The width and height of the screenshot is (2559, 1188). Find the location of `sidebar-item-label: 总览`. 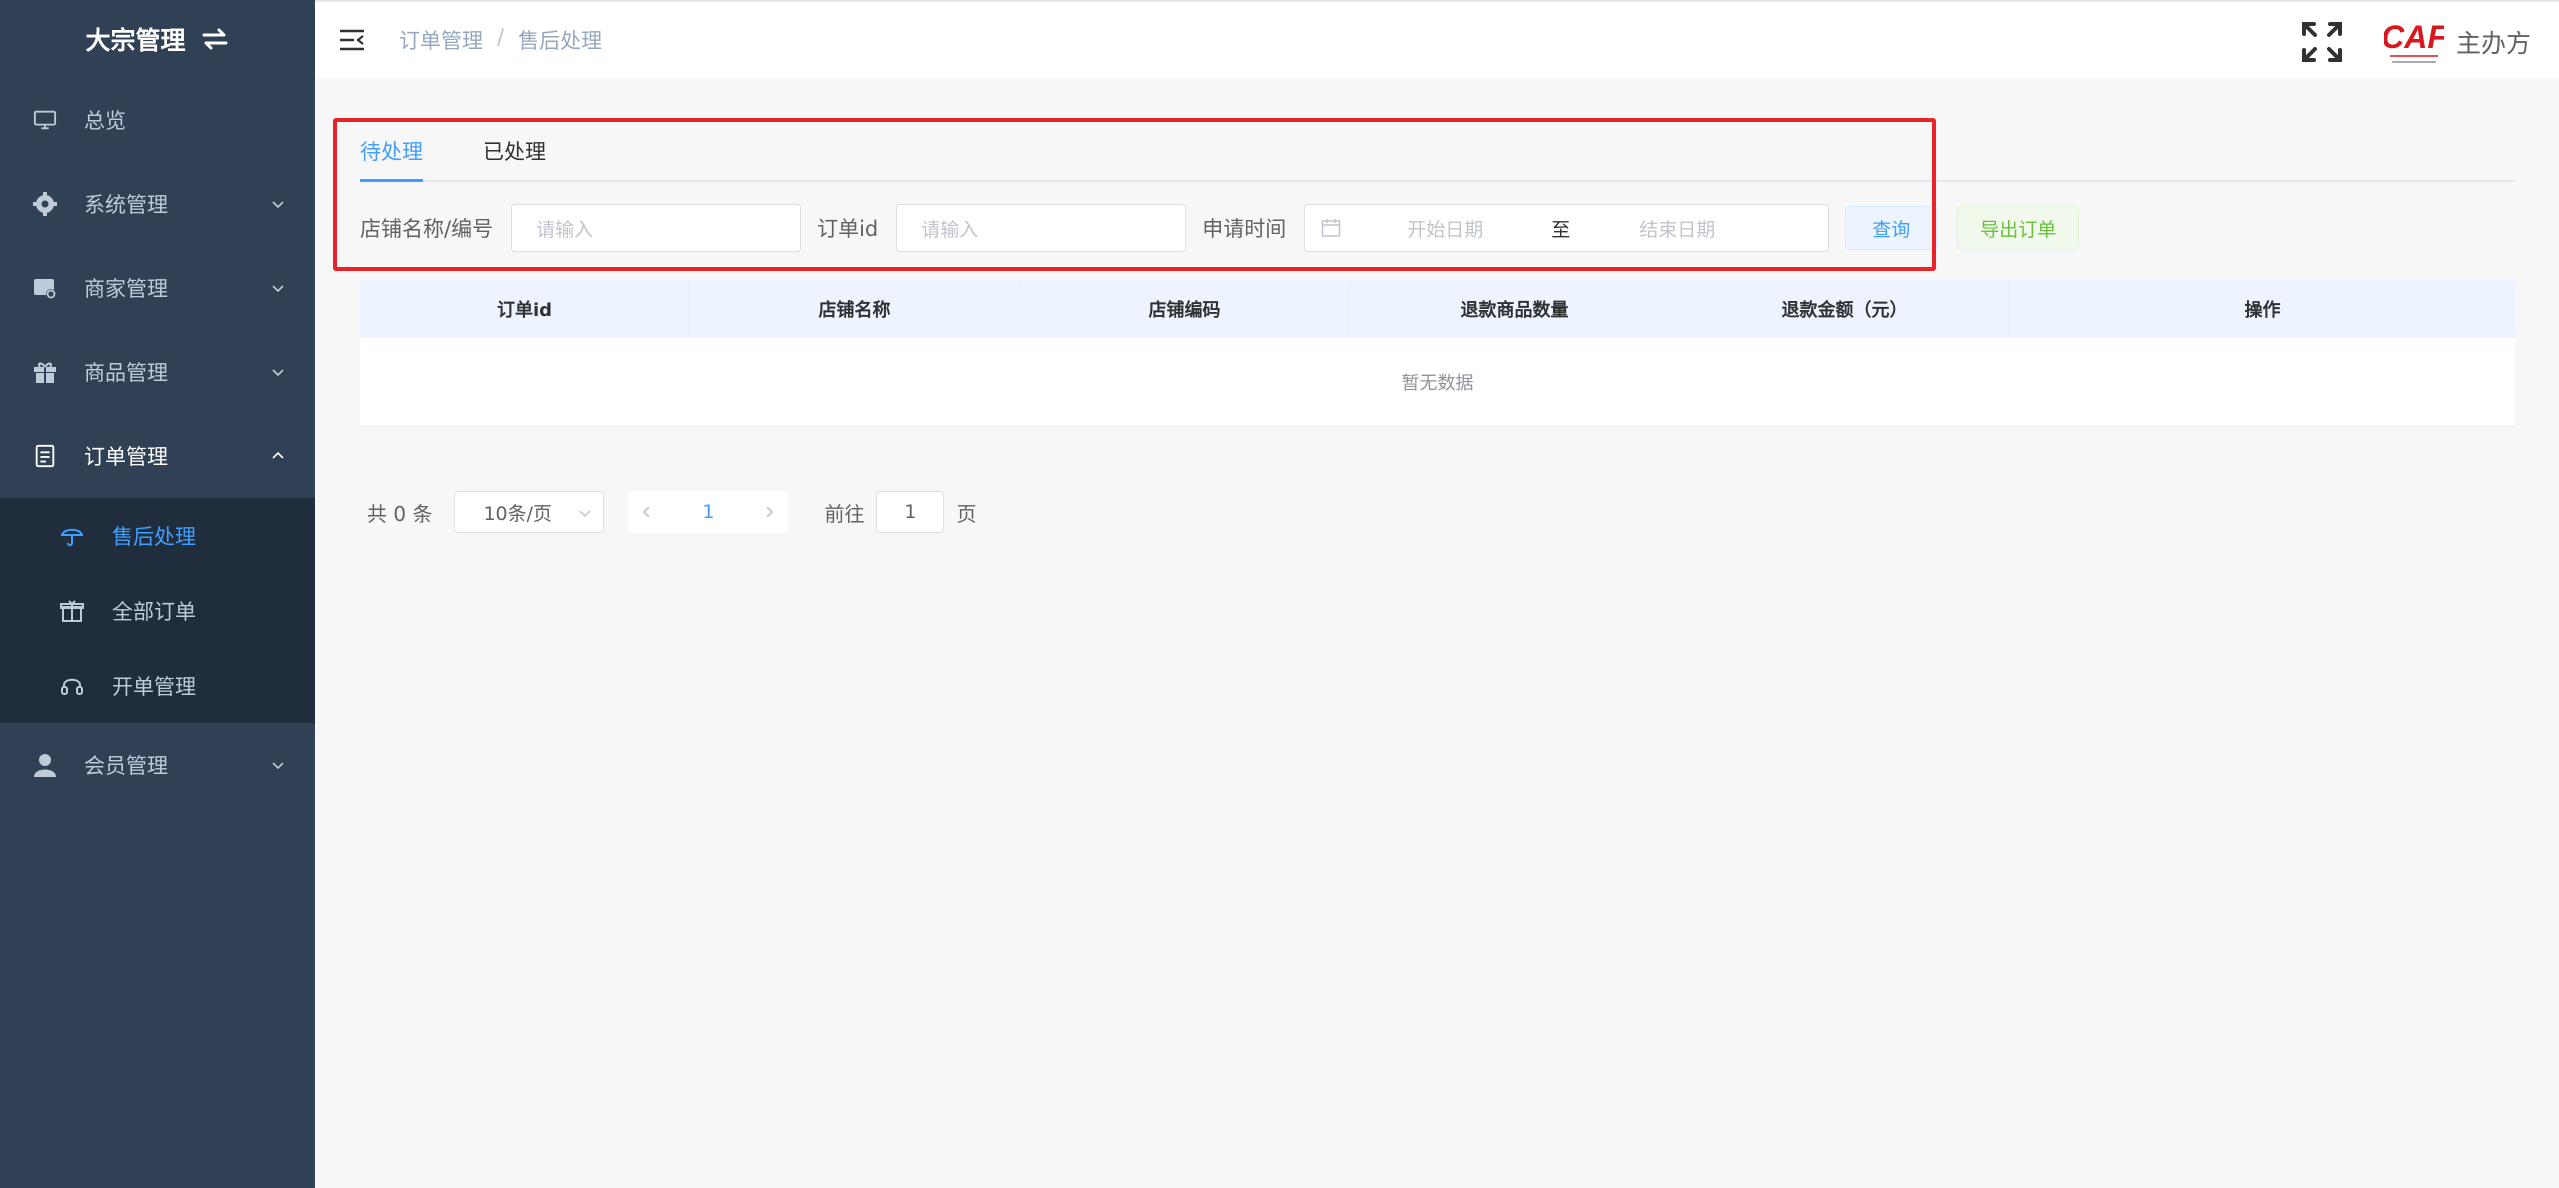

sidebar-item-label: 总览 is located at coordinates (105, 121).